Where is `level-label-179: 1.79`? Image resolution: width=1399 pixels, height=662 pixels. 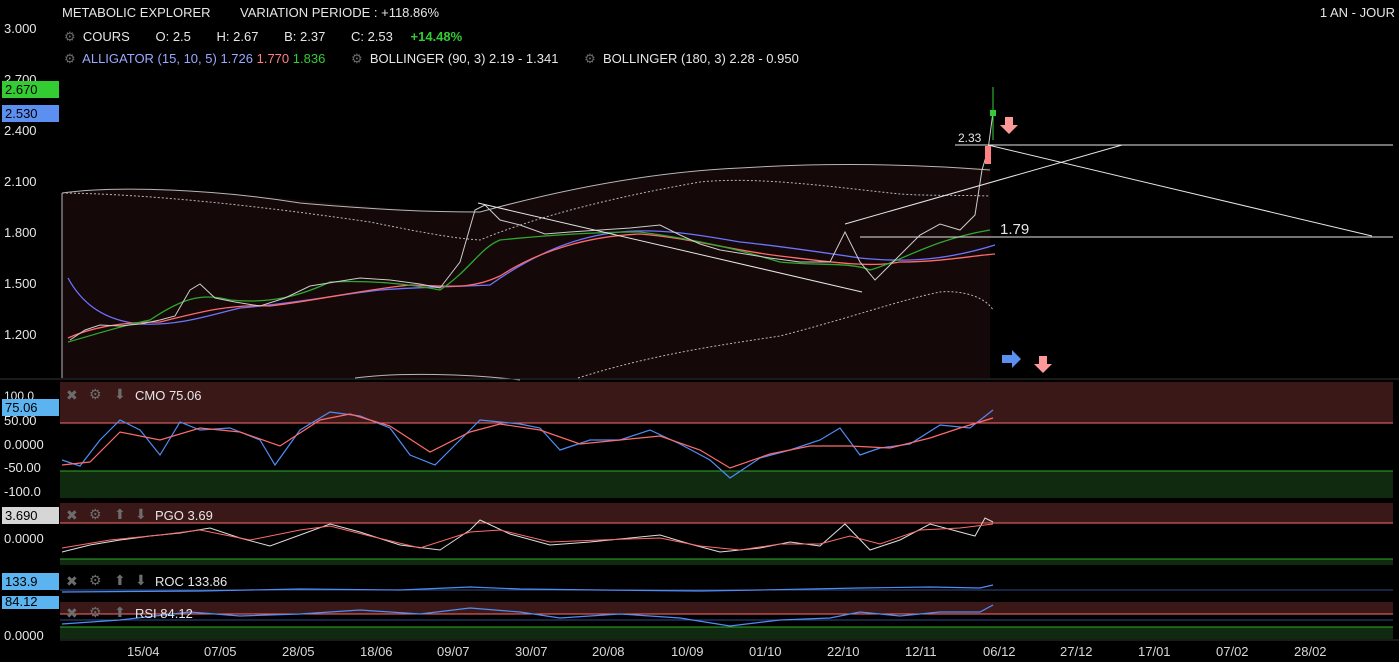 level-label-179: 1.79 is located at coordinates (1015, 229).